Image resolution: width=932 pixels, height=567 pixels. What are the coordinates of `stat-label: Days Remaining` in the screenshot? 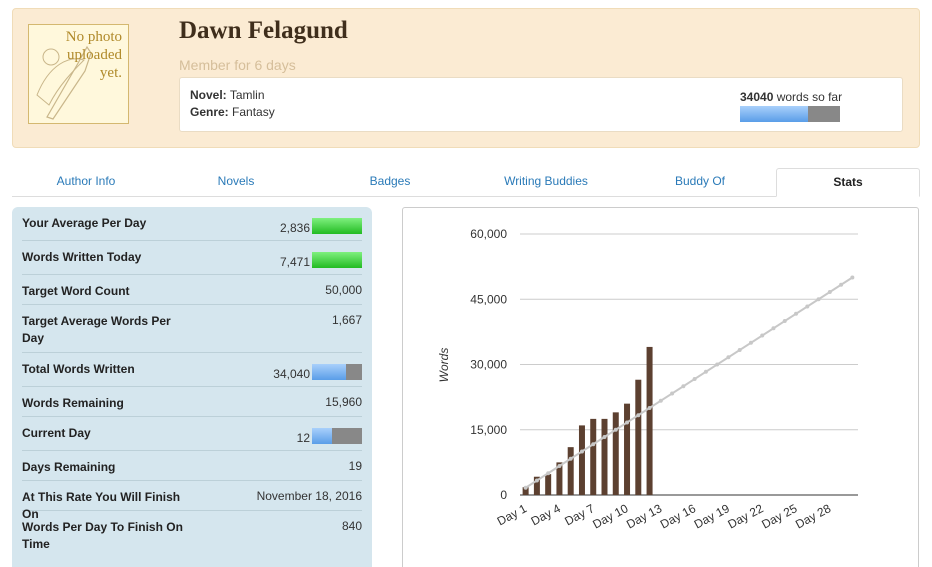 It's located at (69, 467).